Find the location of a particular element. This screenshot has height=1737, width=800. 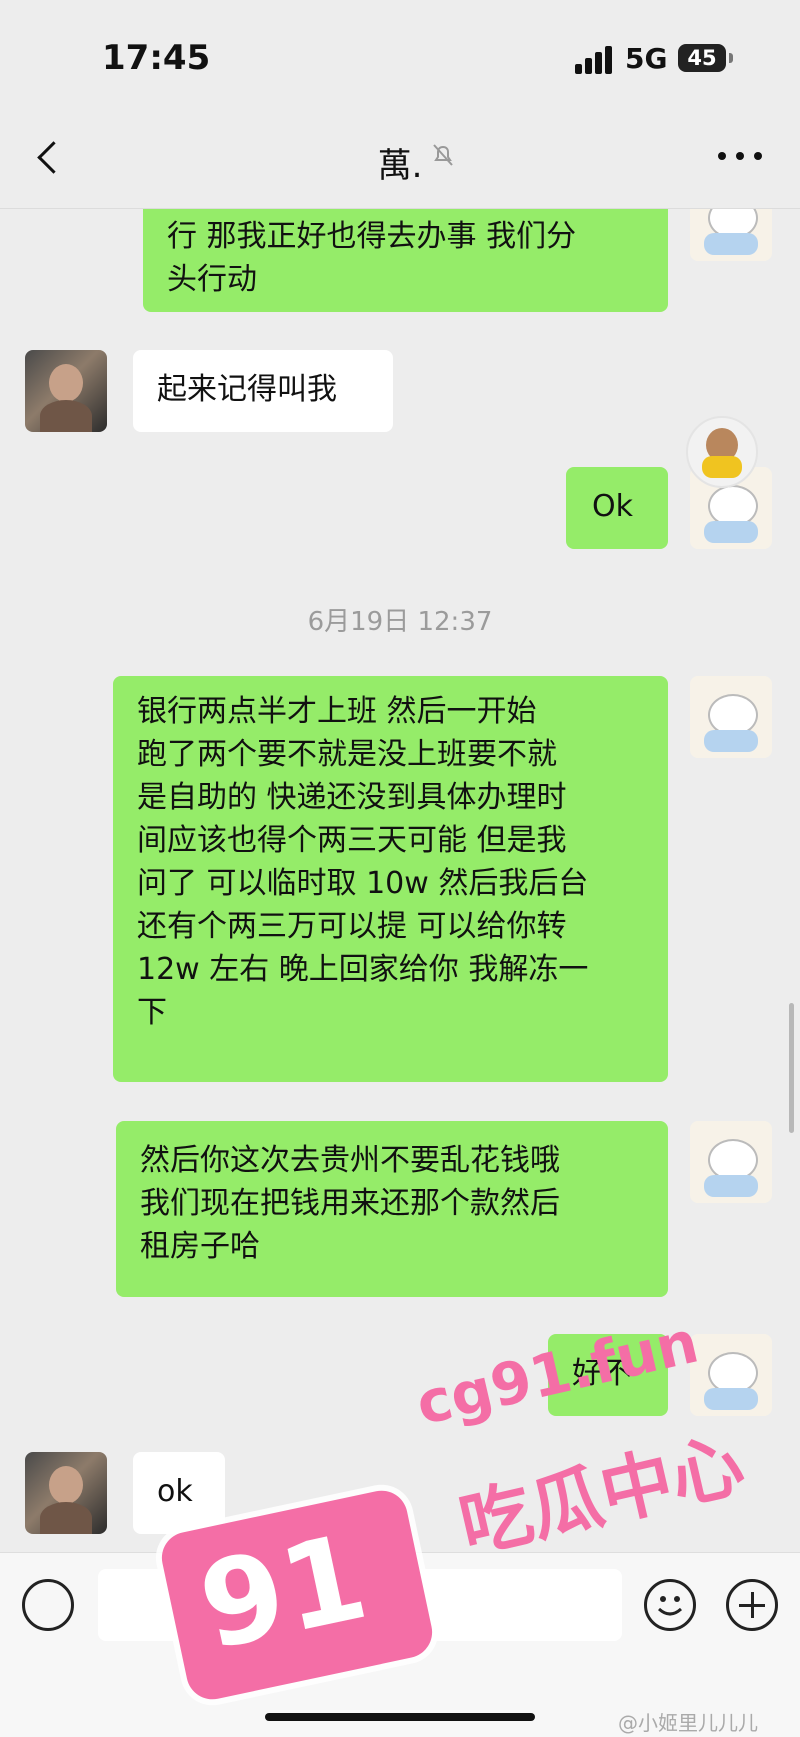

mute-bell-icon is located at coordinates (443, 155).